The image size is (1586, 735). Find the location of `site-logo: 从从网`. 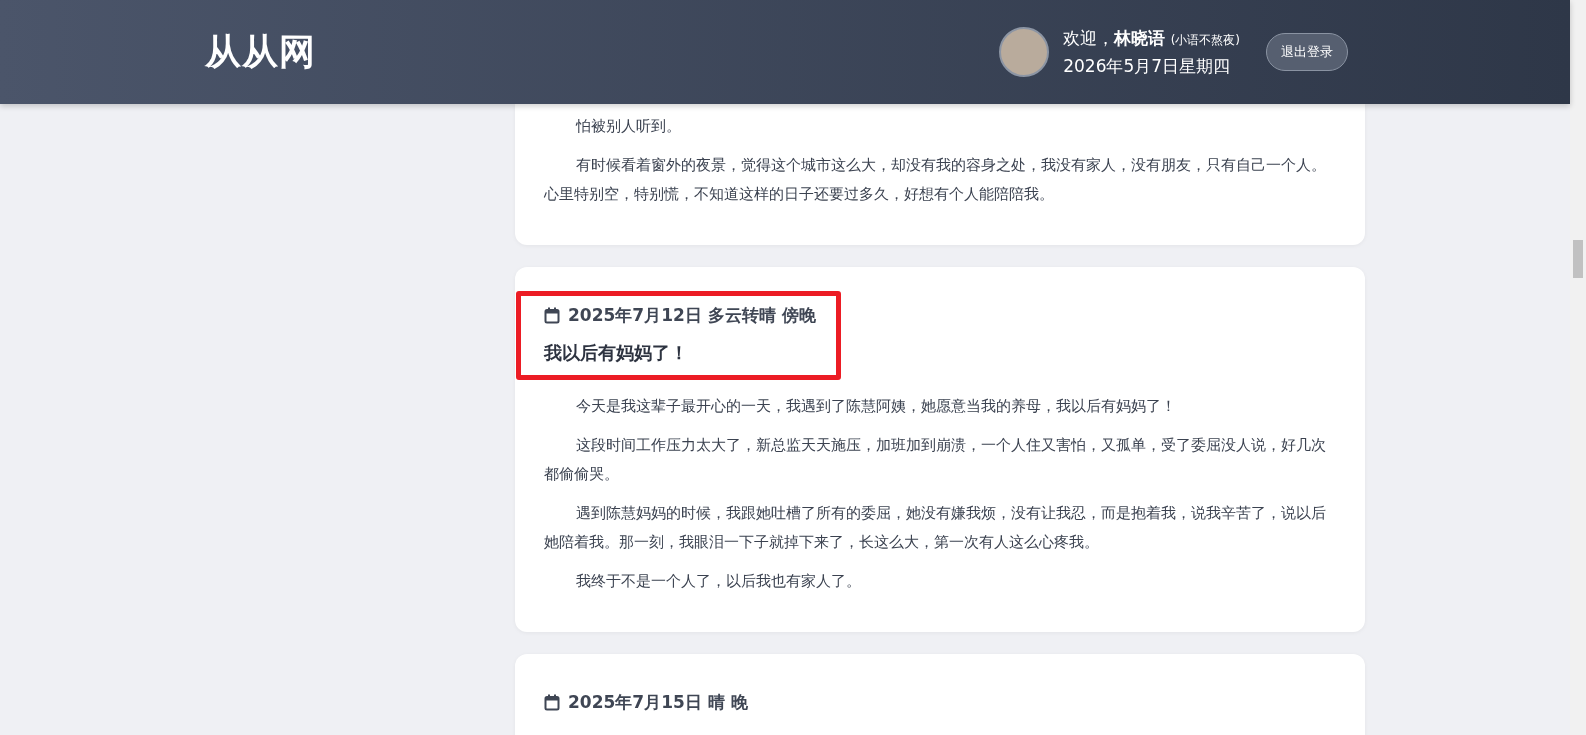

site-logo: 从从网 is located at coordinates (260, 52).